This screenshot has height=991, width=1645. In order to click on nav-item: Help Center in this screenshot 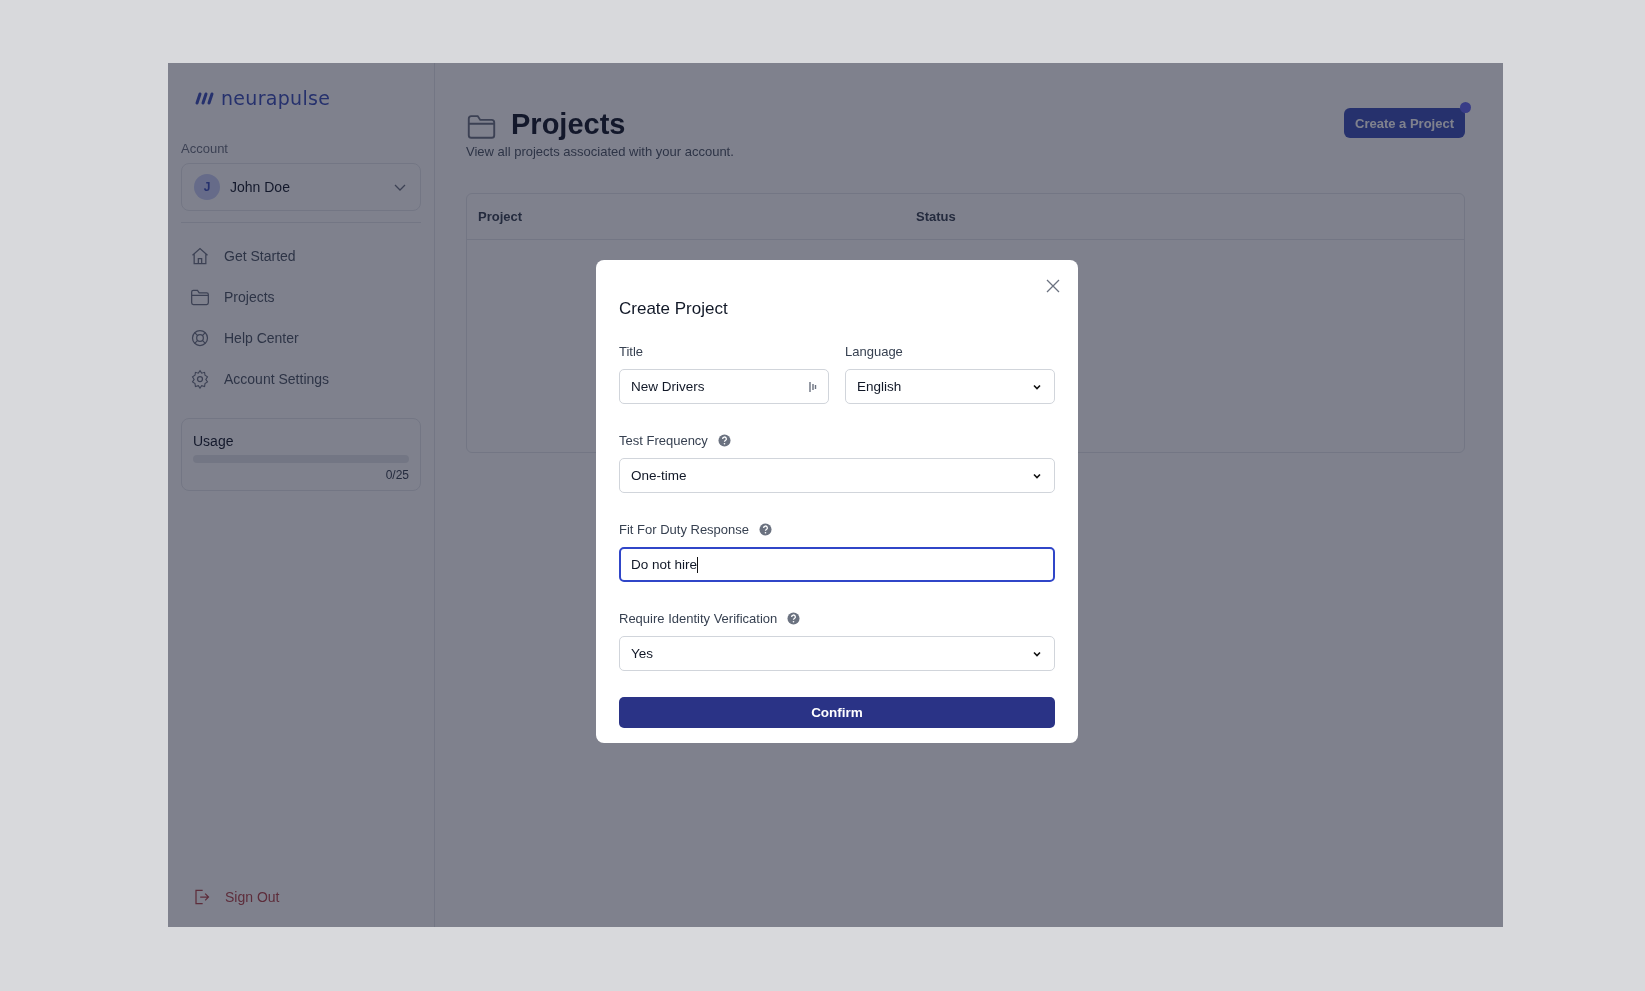, I will do `click(301, 338)`.